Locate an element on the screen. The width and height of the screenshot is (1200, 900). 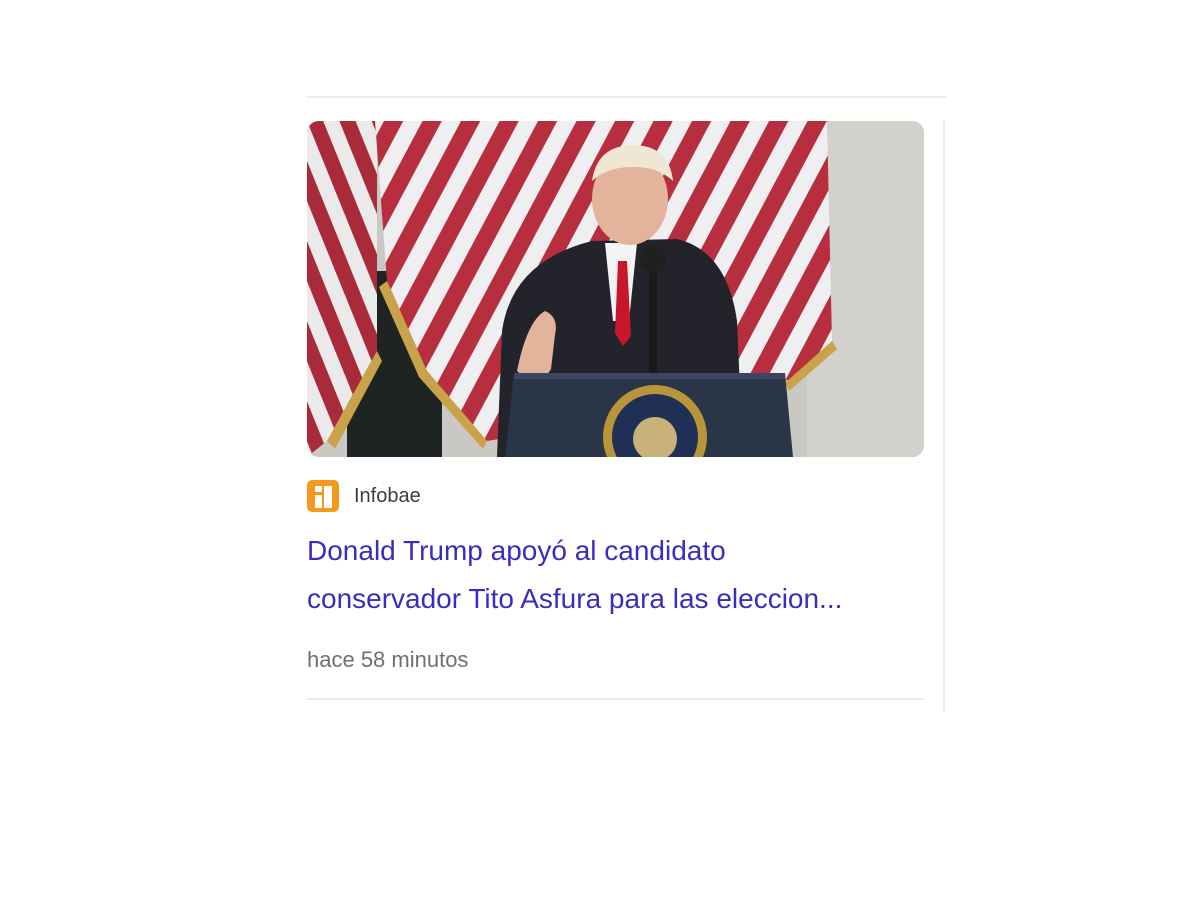
news-source: Infobae is located at coordinates (364, 496).